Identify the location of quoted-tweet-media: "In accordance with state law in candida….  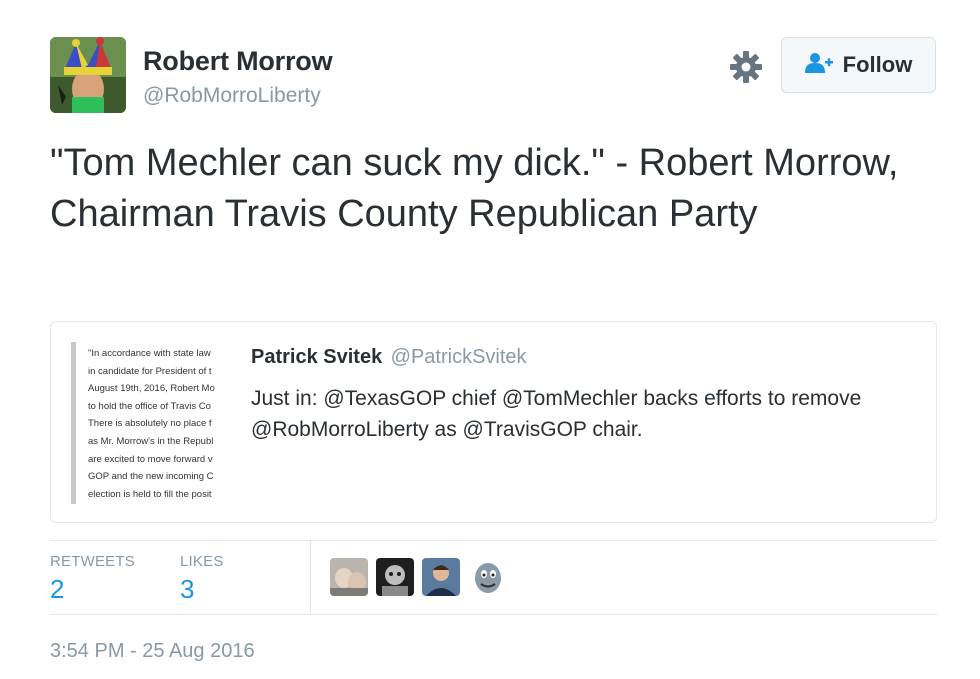
(152, 423).